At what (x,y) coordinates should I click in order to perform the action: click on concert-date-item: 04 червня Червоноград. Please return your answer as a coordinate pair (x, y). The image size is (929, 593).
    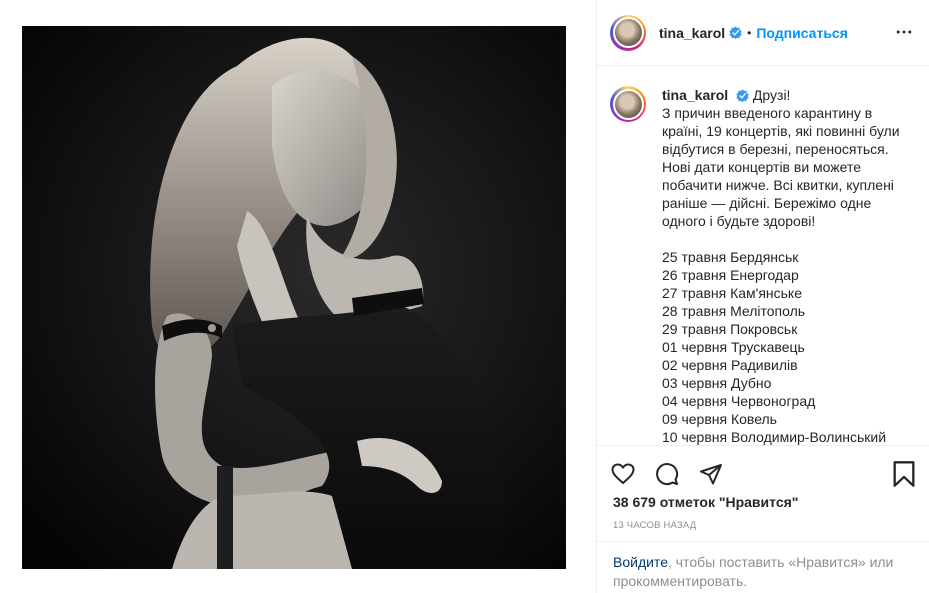
    Looking at the image, I should click on (739, 401).